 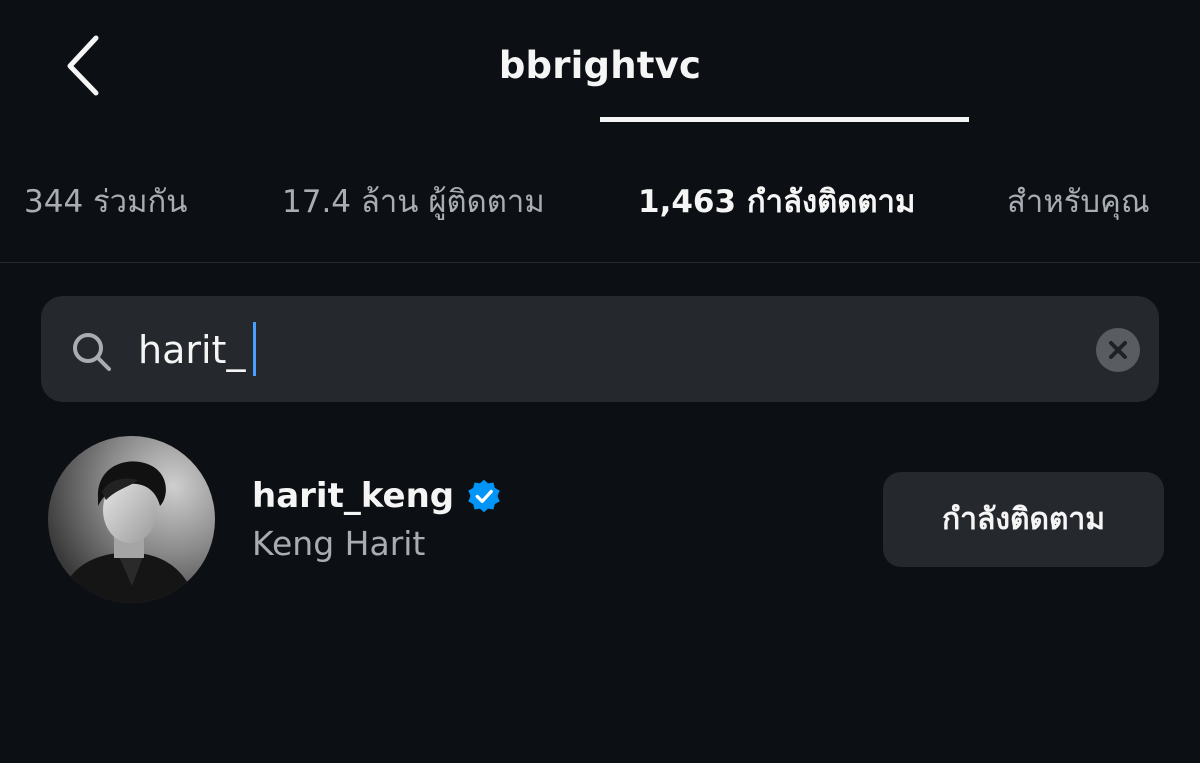 I want to click on username-line: harit_keng, so click(x=377, y=496).